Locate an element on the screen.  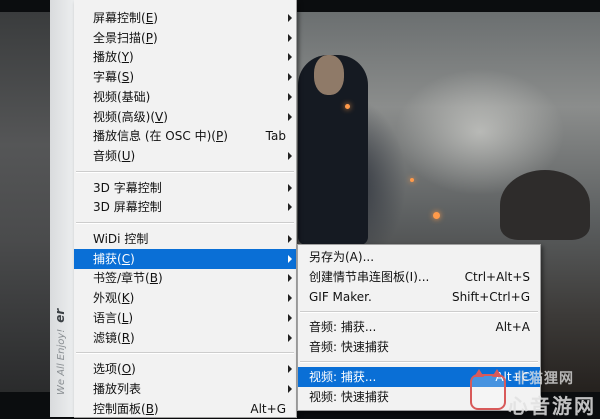
watermark-line1: 非猫狸网 is located at coordinates (544, 379).